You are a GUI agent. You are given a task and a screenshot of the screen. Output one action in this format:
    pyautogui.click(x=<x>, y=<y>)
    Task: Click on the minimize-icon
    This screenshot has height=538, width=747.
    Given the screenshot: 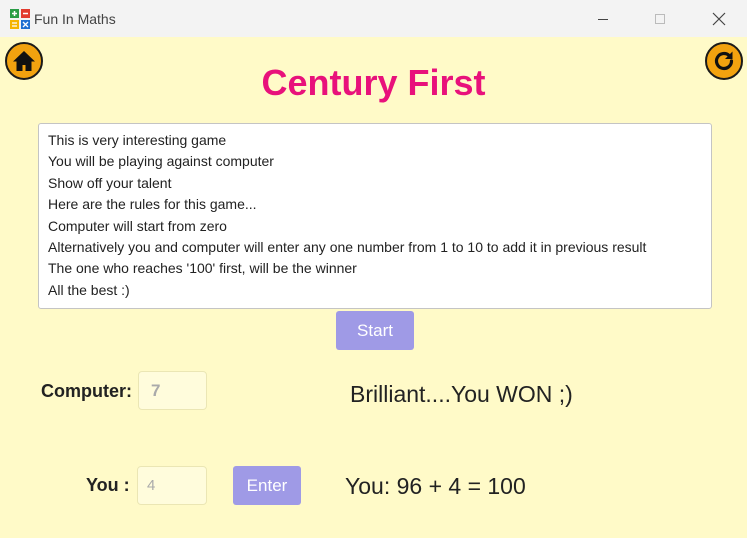 What is the action you would take?
    pyautogui.click(x=603, y=19)
    